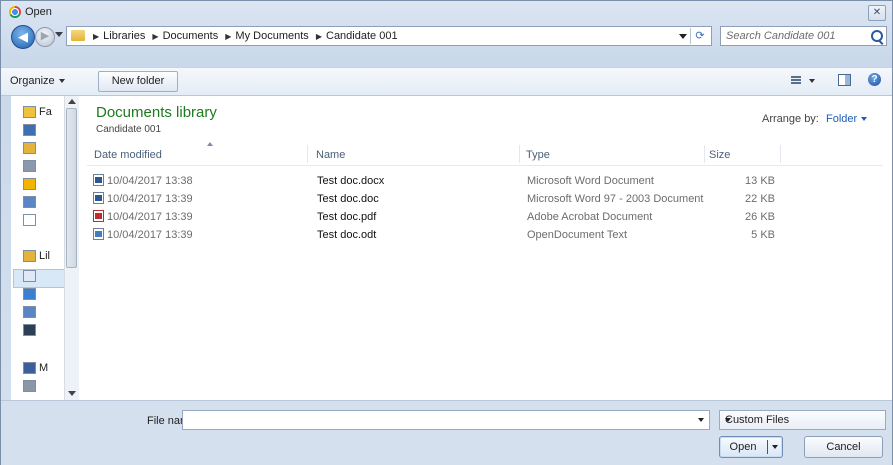 The width and height of the screenshot is (893, 465). Describe the element at coordinates (699, 36) in the screenshot. I see `refresh-button: ⟳` at that location.